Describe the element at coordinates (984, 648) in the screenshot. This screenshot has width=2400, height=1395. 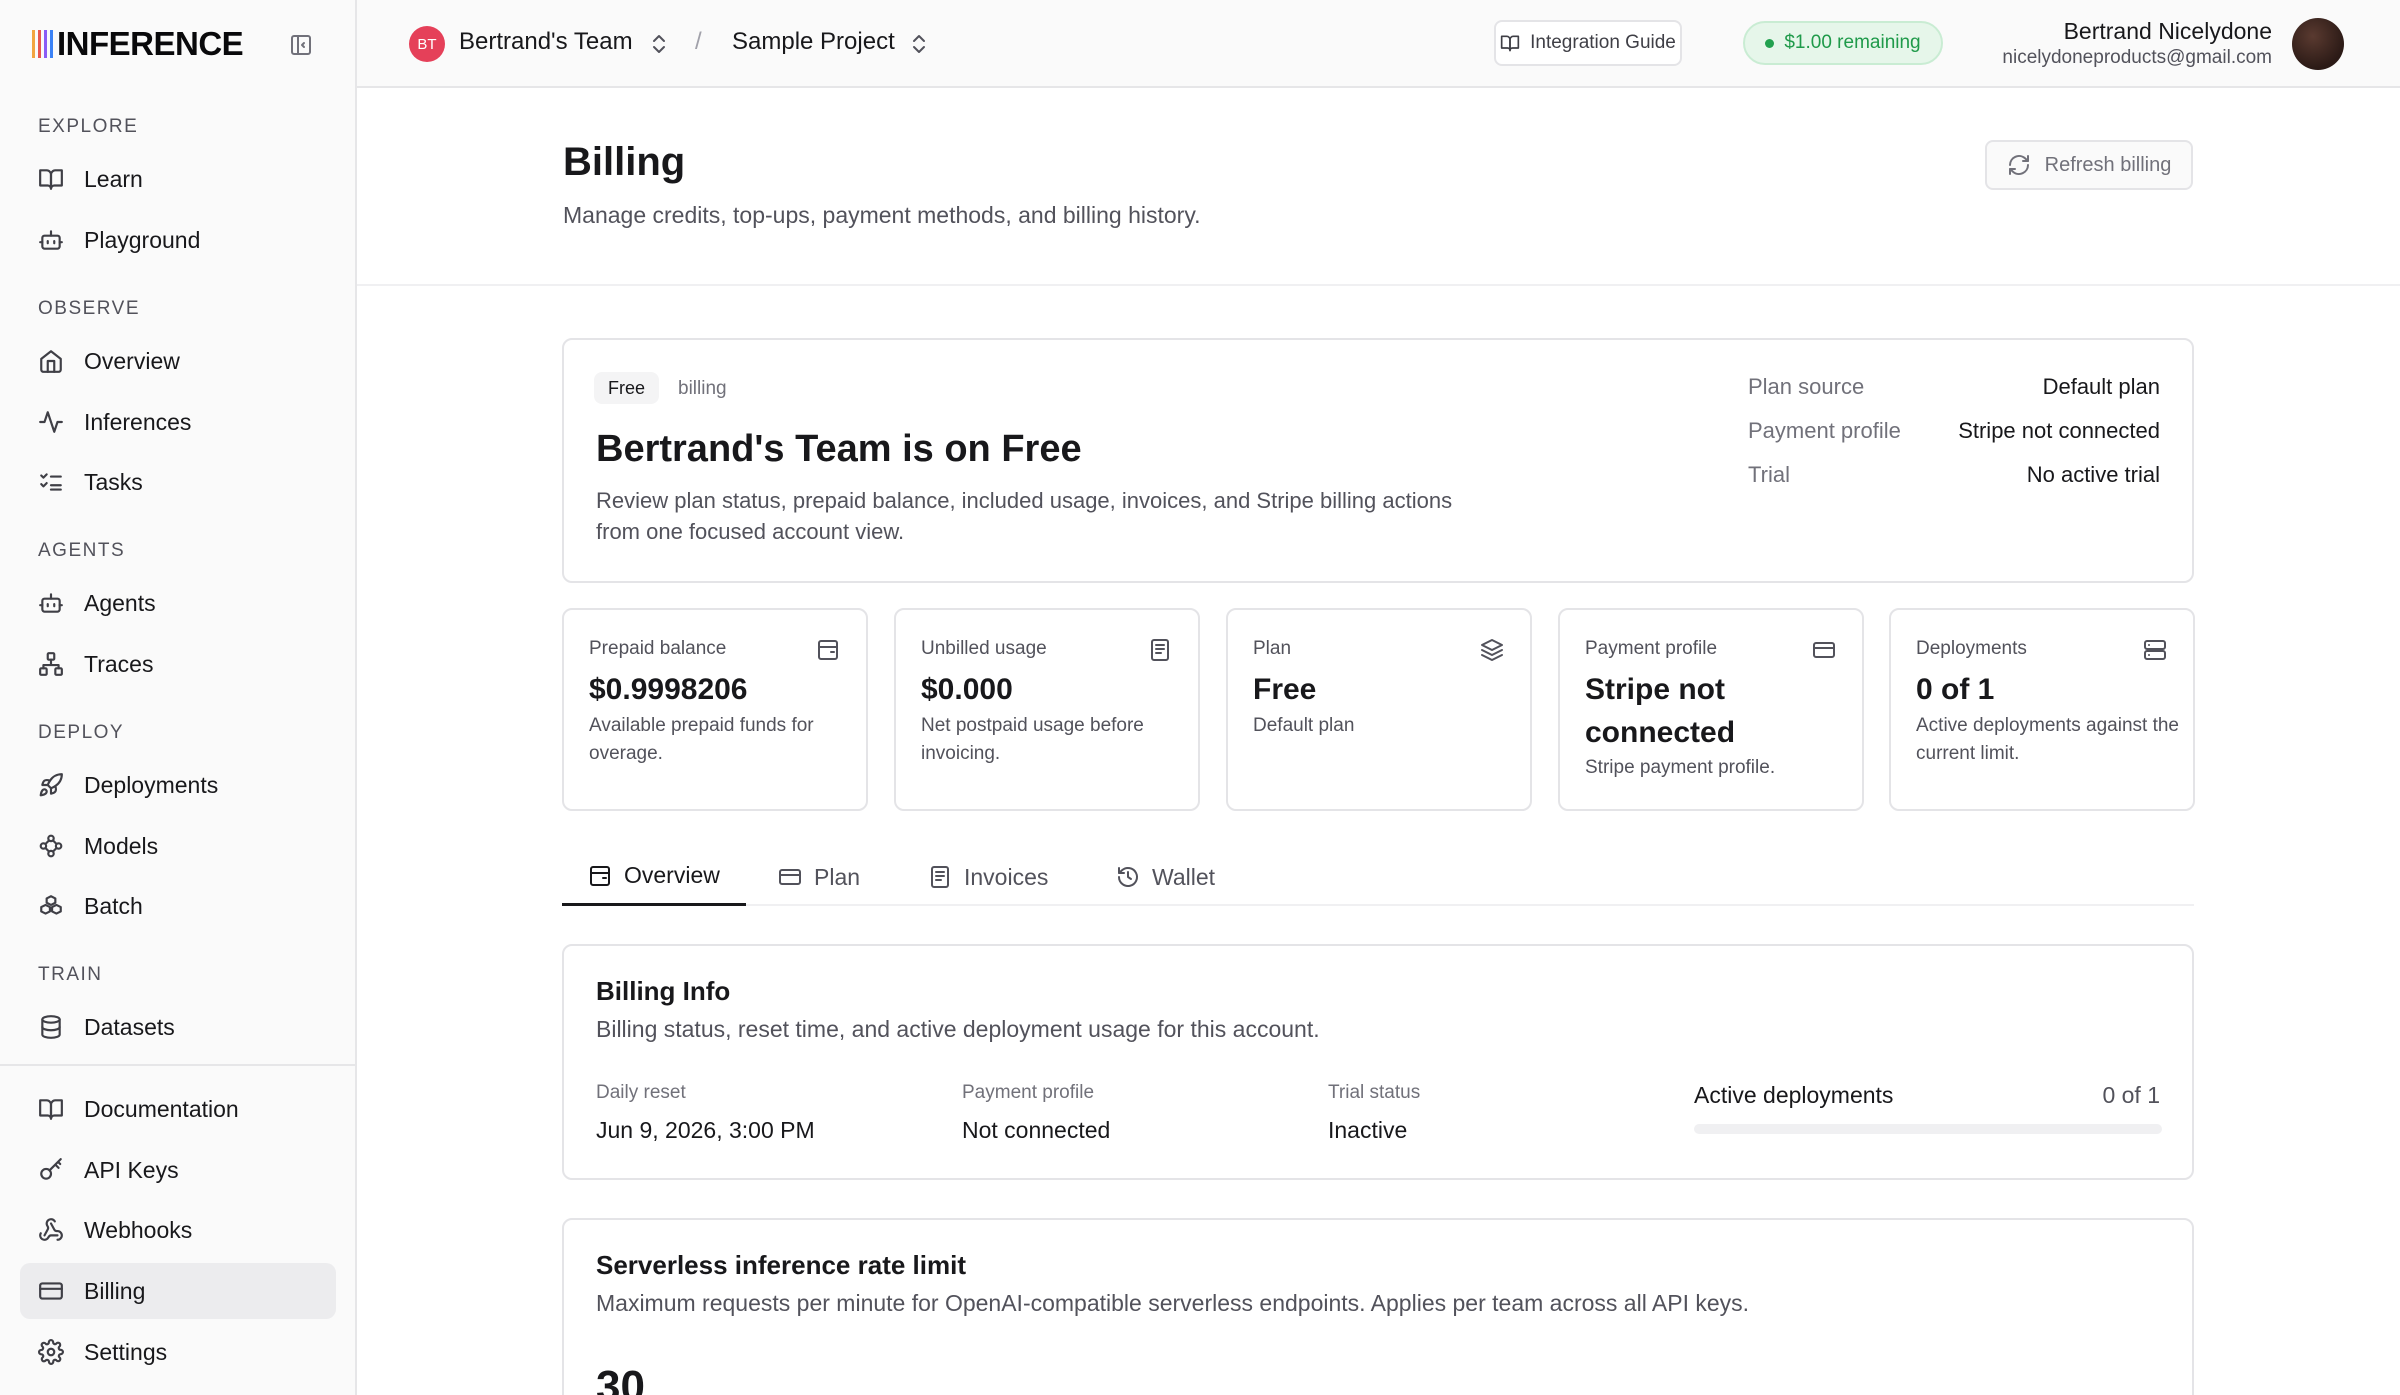
I see `stat-label: Unbilled usage` at that location.